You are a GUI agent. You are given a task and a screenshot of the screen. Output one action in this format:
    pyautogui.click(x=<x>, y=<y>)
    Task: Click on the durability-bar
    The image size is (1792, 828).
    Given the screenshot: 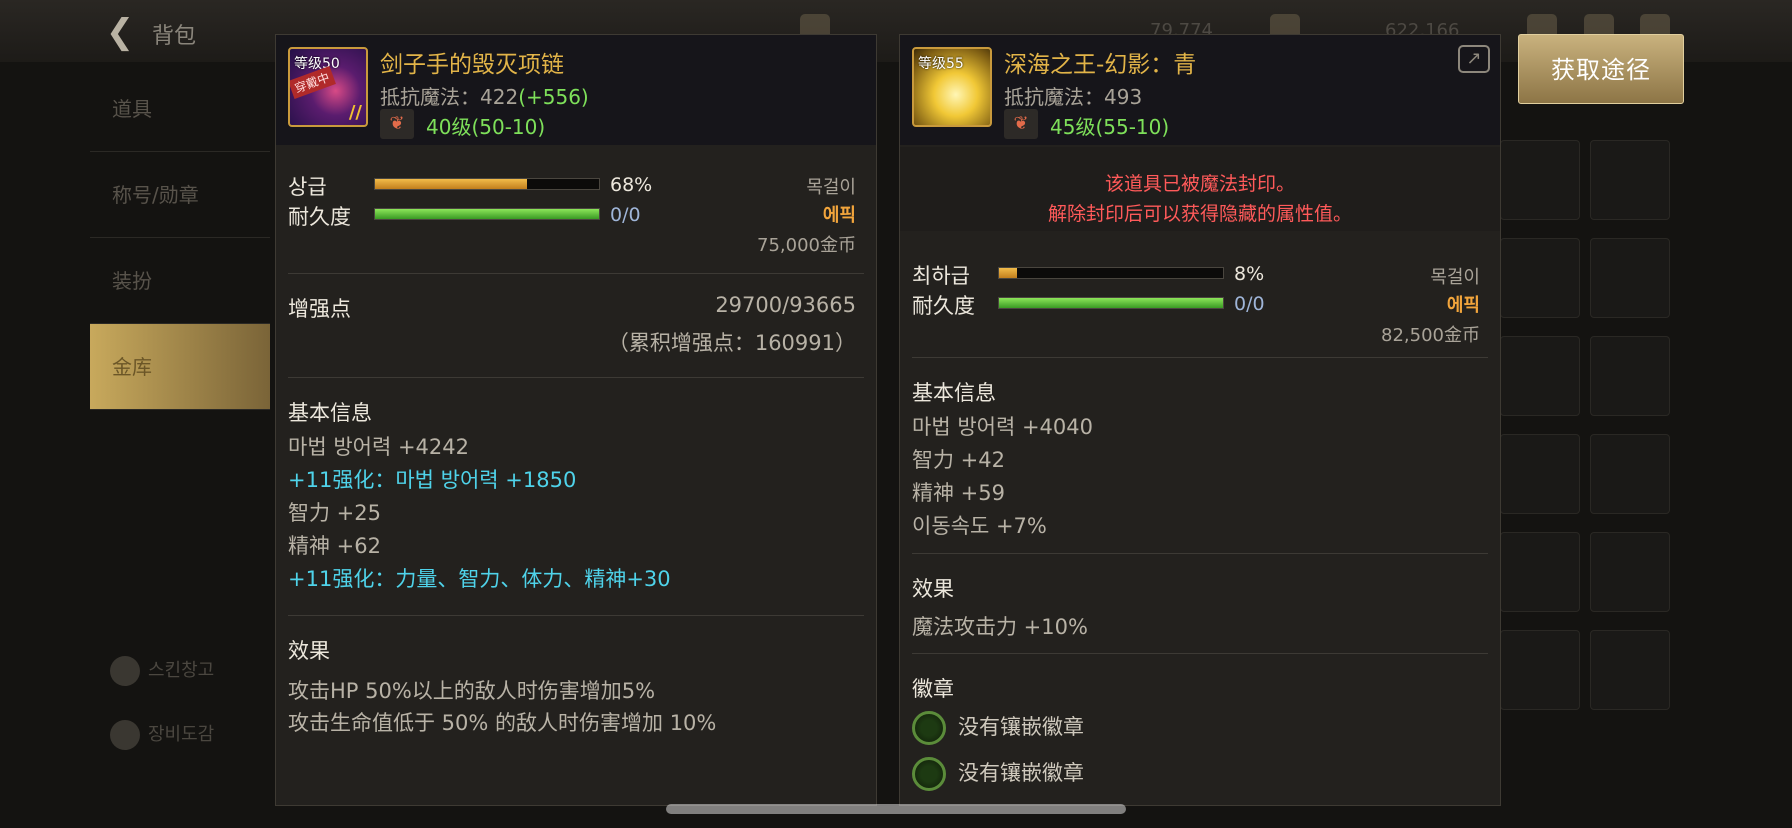 What is the action you would take?
    pyautogui.click(x=1111, y=303)
    